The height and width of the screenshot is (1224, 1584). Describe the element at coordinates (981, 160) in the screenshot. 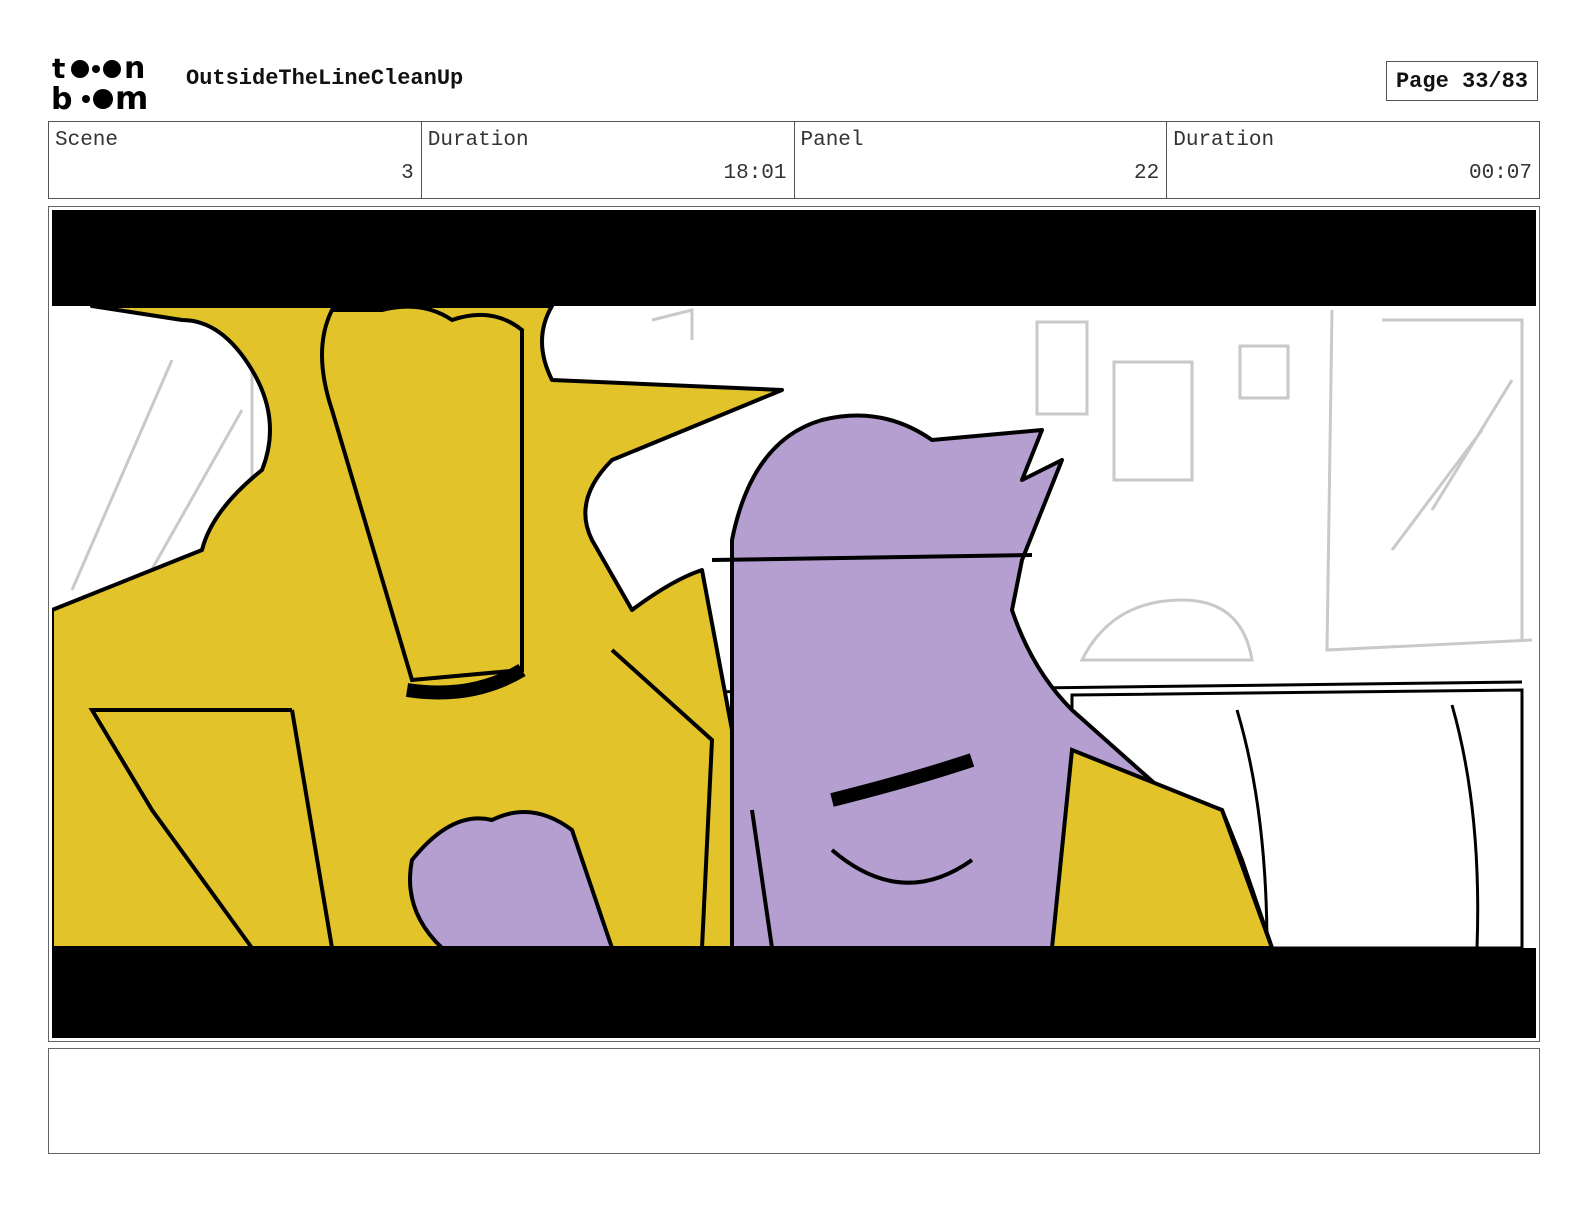

I see `panel-cell: Panel 22` at that location.